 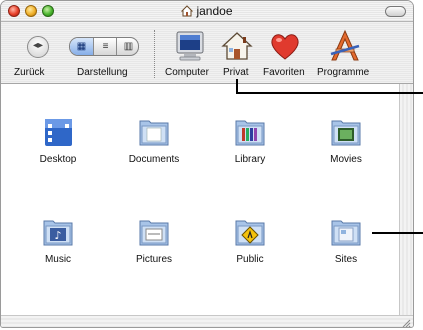 What do you see at coordinates (250, 233) in the screenshot?
I see `public-folder-icon` at bounding box center [250, 233].